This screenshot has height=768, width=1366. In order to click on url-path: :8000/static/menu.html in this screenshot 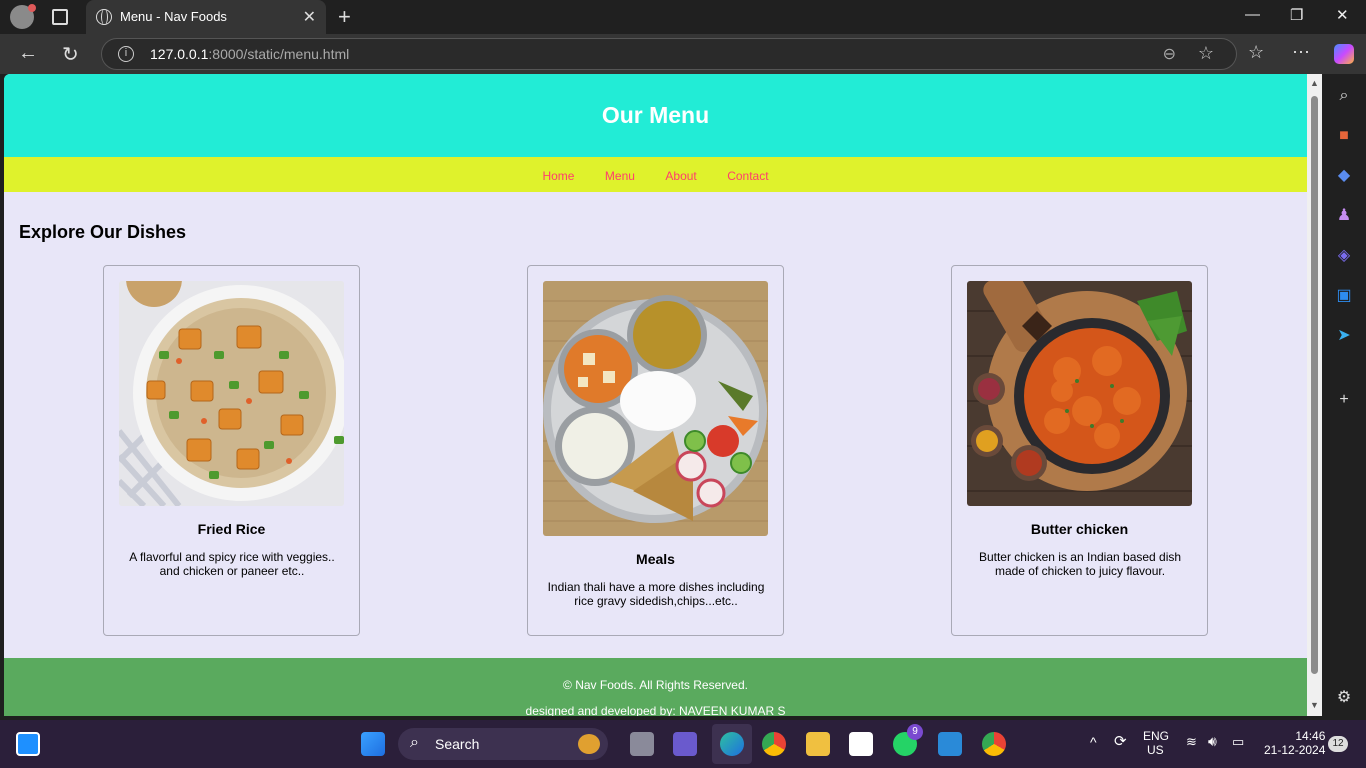, I will do `click(279, 54)`.